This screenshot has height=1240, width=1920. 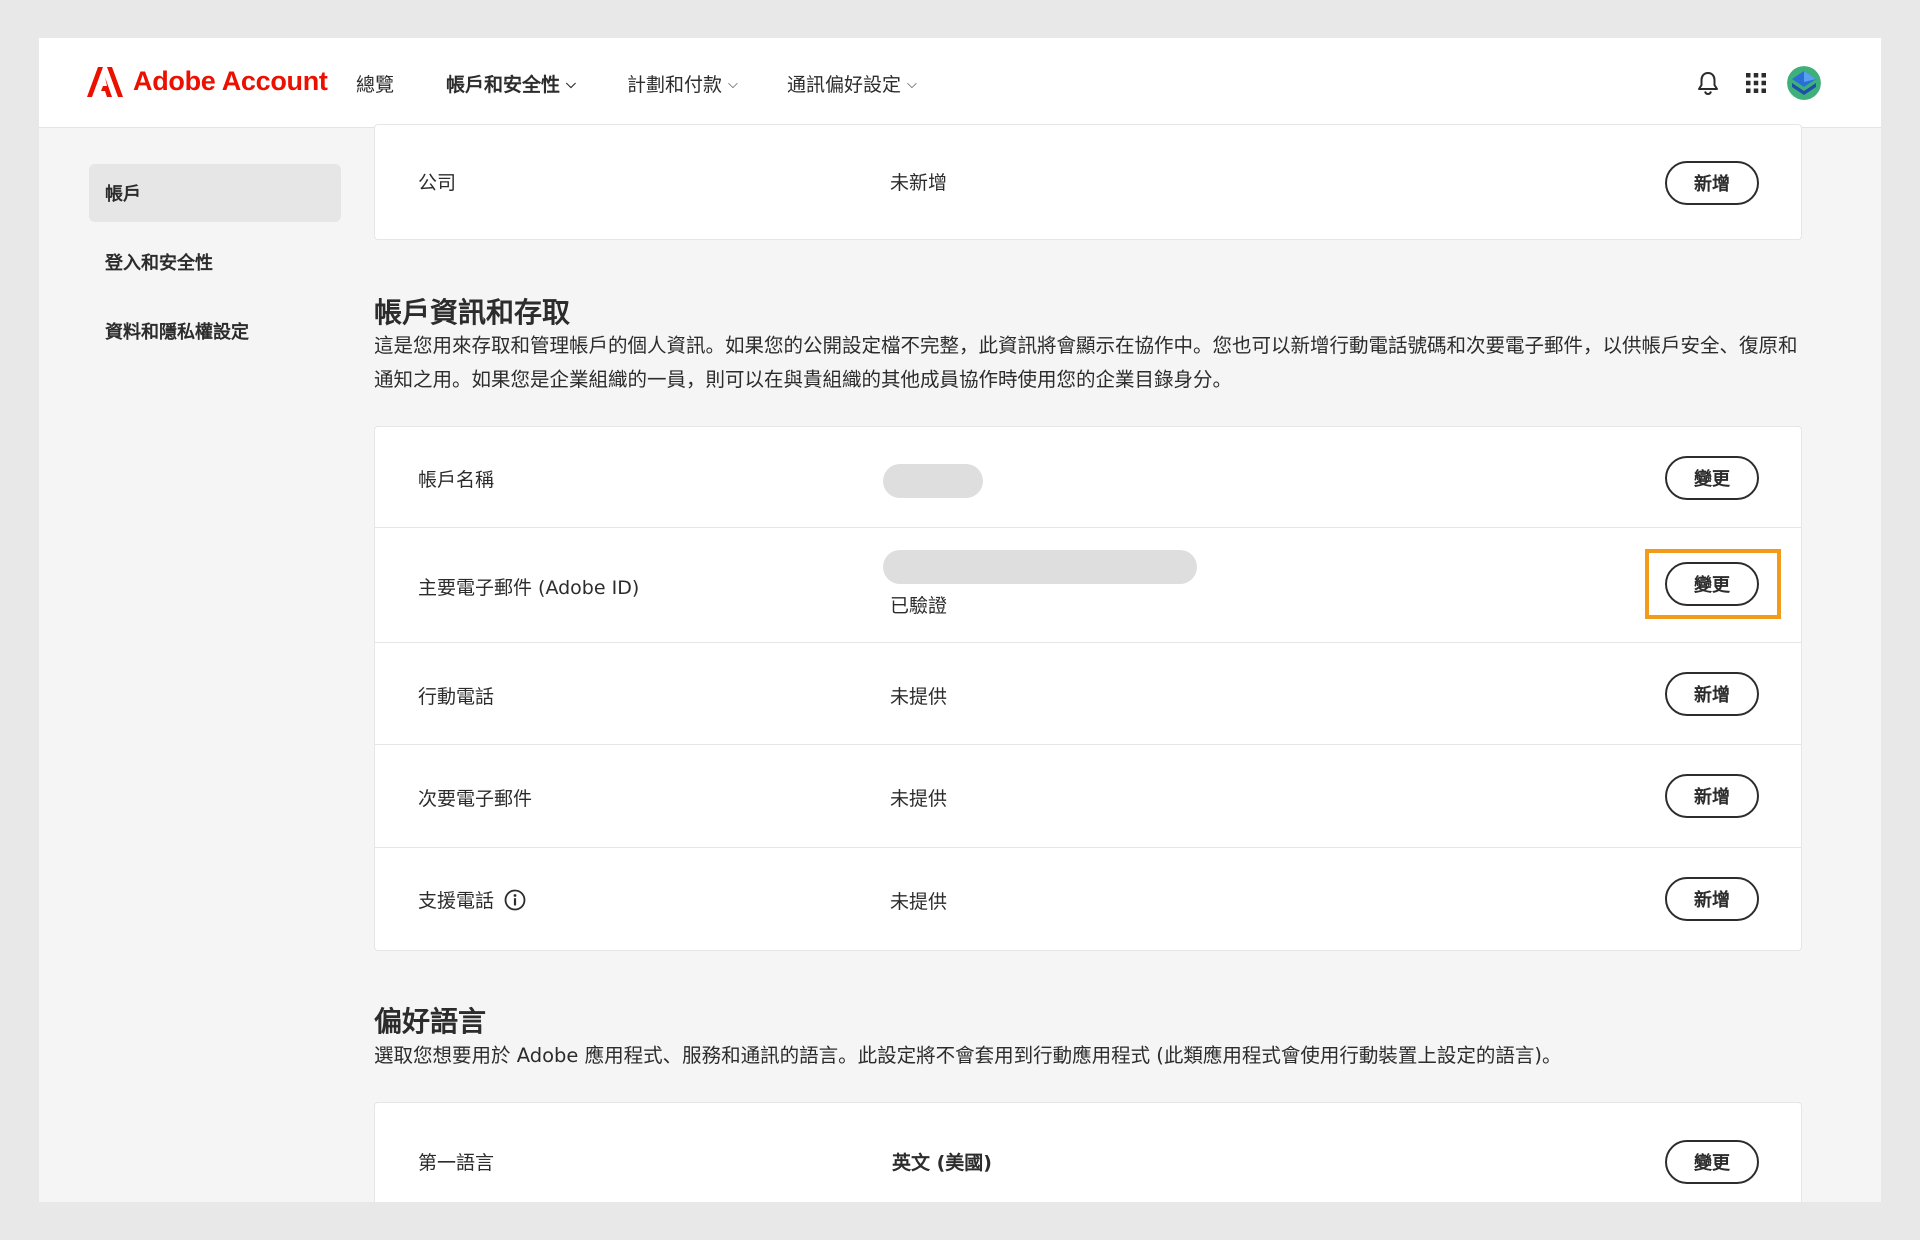 I want to click on first-language-row: 第一語言 英文 (美國) 變更, so click(x=1088, y=1152).